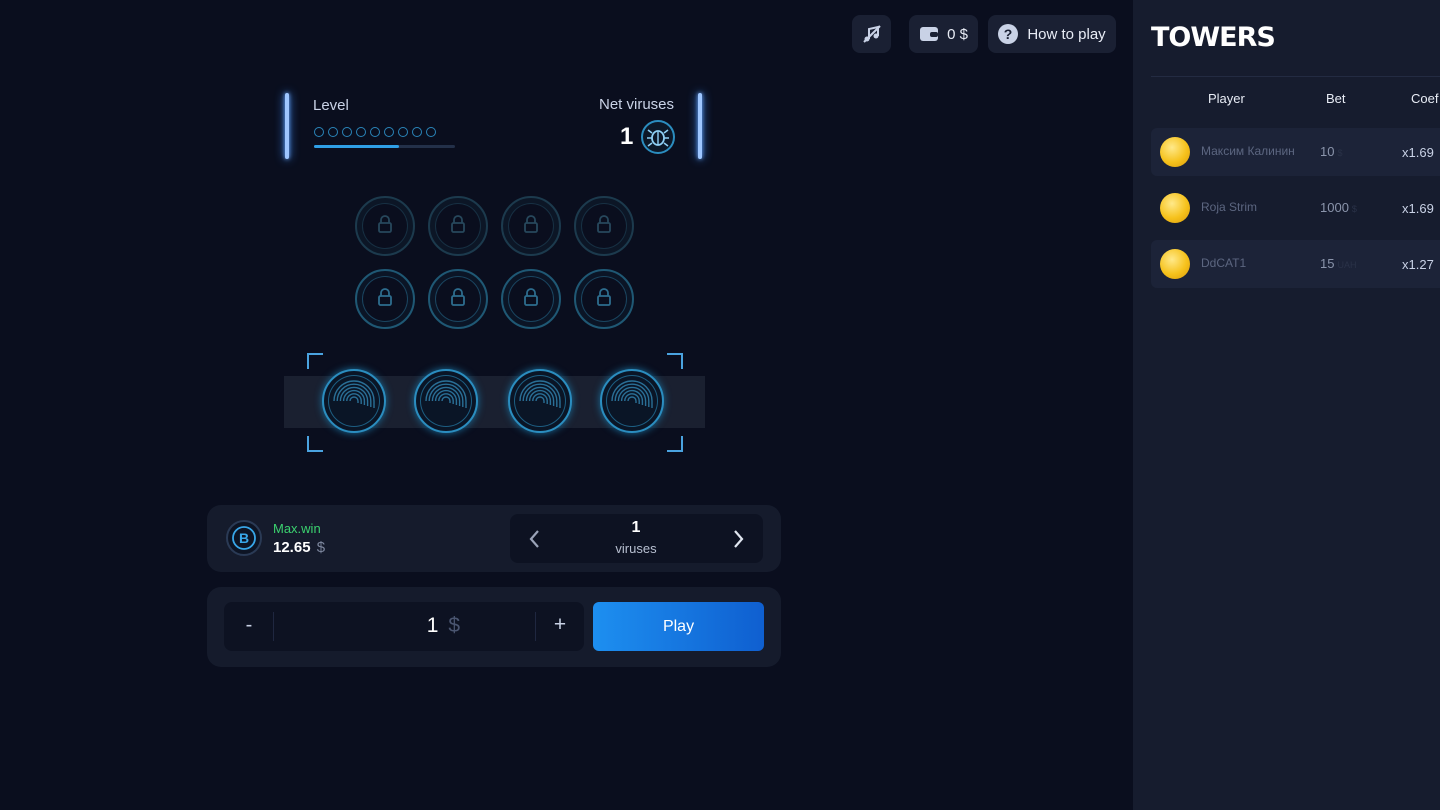 This screenshot has height=810, width=1440. I want to click on towers-logo: TOWERS, so click(1213, 37).